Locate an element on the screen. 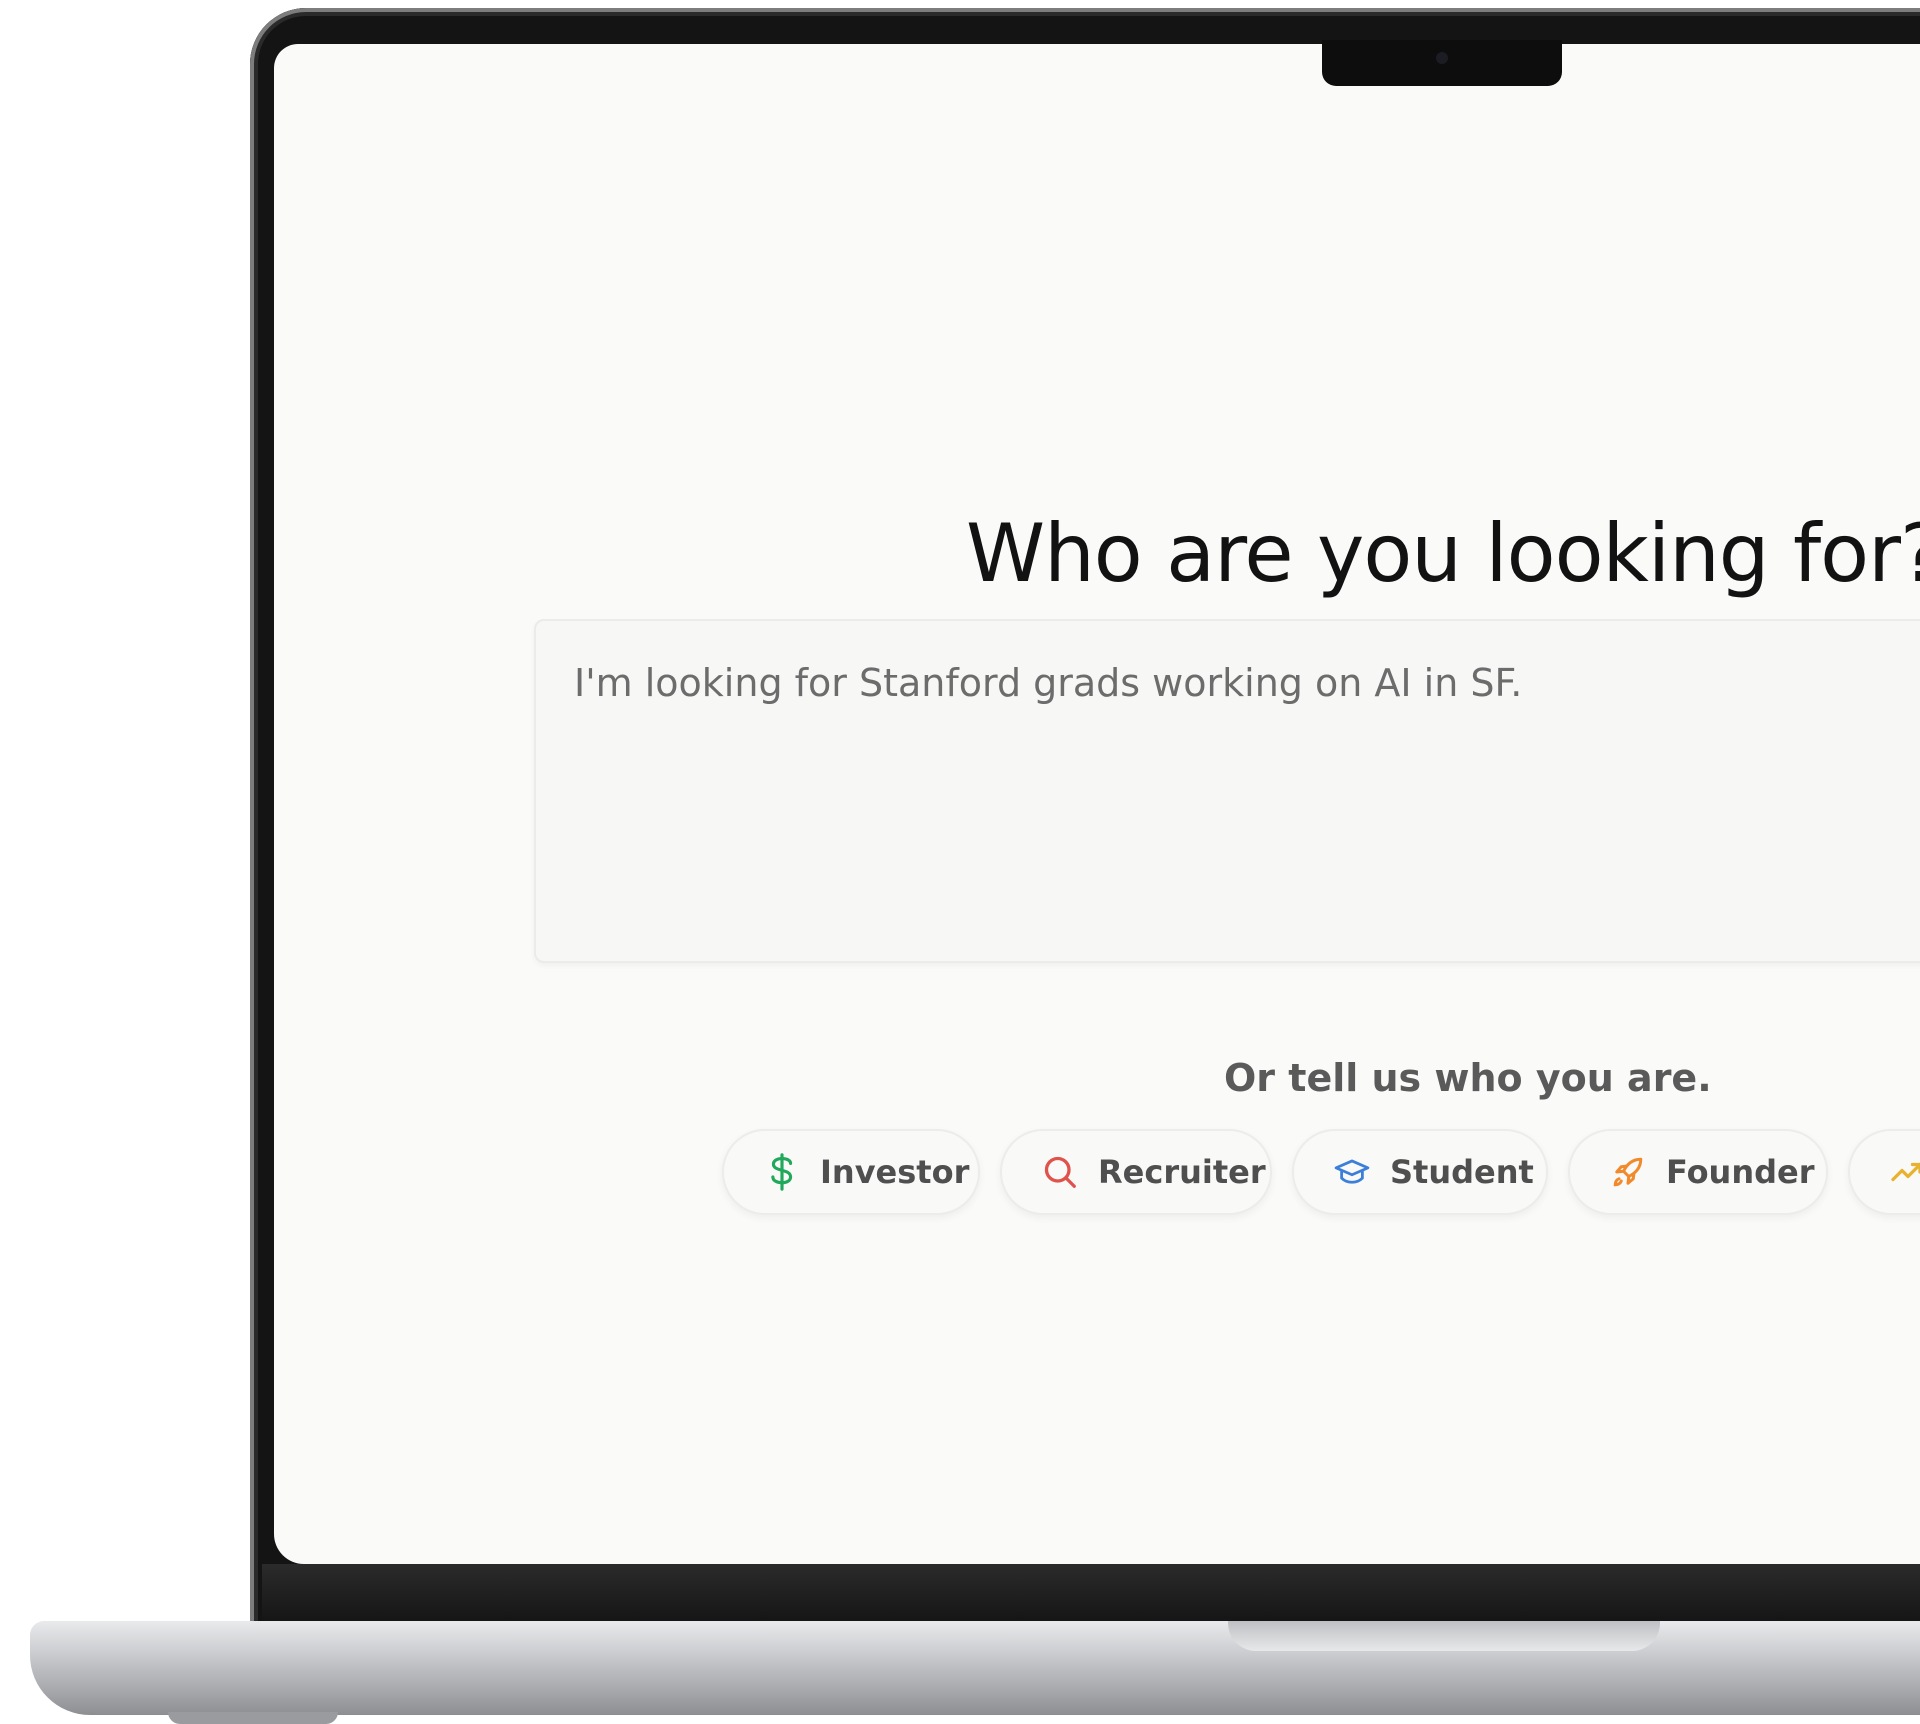 The height and width of the screenshot is (1724, 1920). role-label: Student is located at coordinates (1462, 1172).